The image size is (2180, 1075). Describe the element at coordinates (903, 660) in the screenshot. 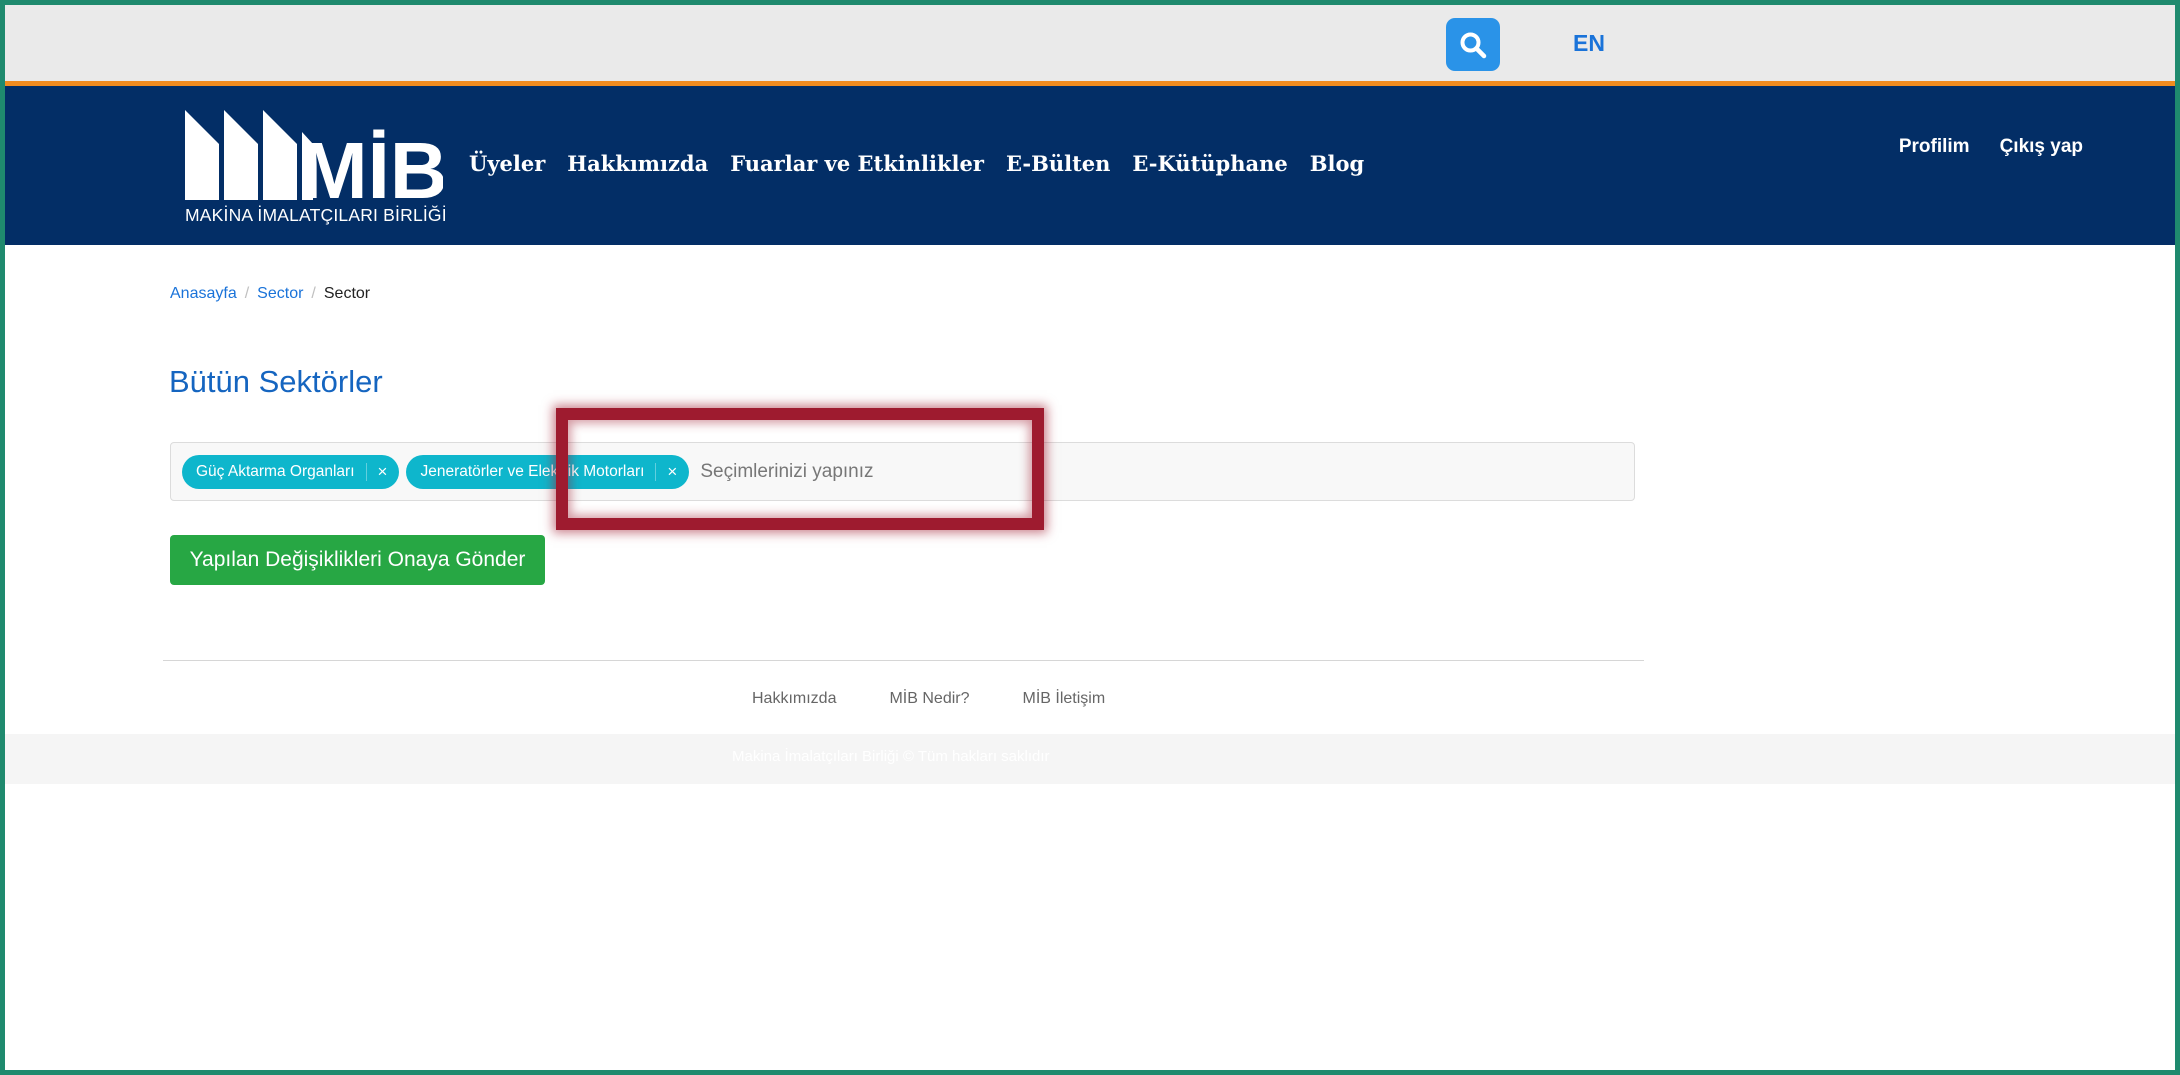

I see `footer-divider` at that location.